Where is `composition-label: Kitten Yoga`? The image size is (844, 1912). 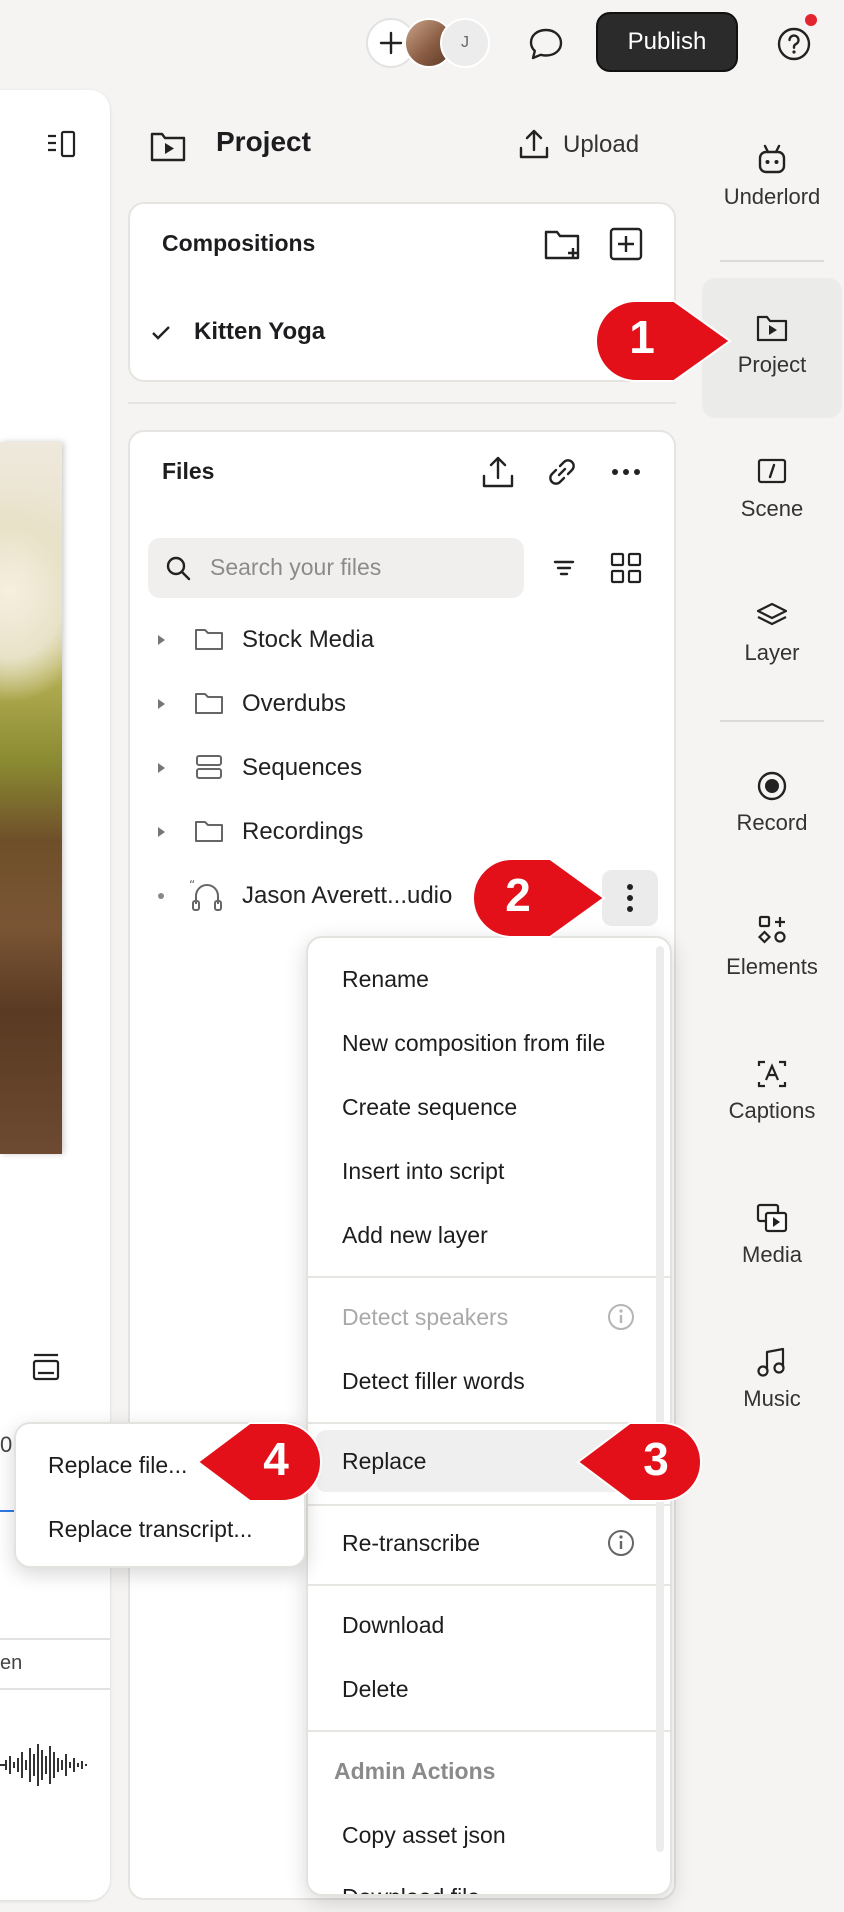 composition-label: Kitten Yoga is located at coordinates (260, 331).